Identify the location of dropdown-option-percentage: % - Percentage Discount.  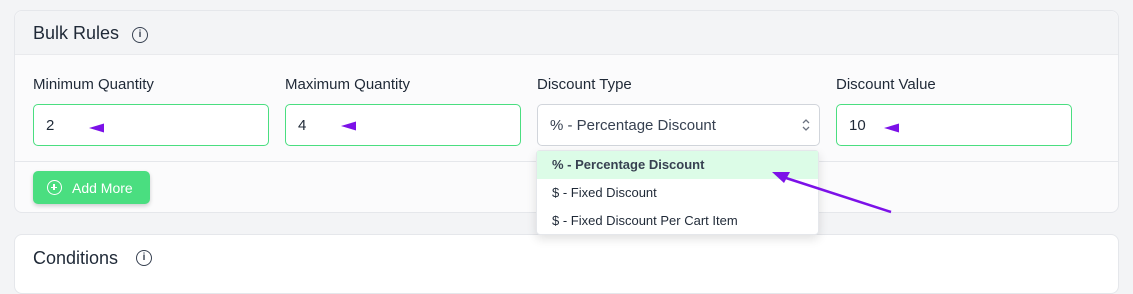
(677, 165).